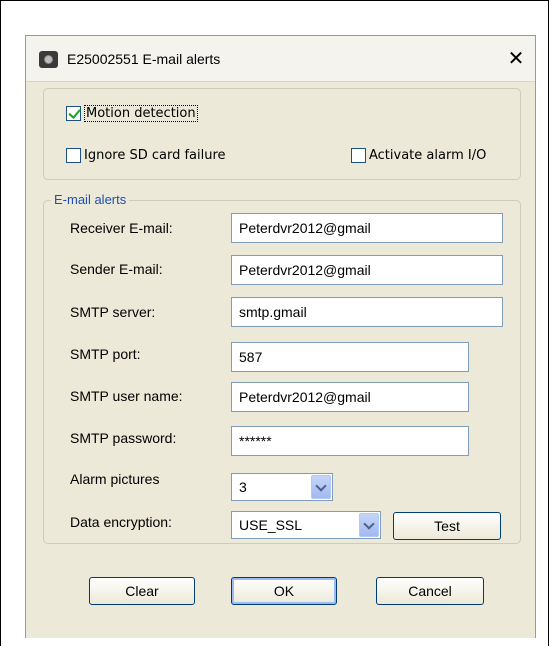 Image resolution: width=552 pixels, height=646 pixels. I want to click on sender-email-label: Sender E-mail:, so click(116, 269).